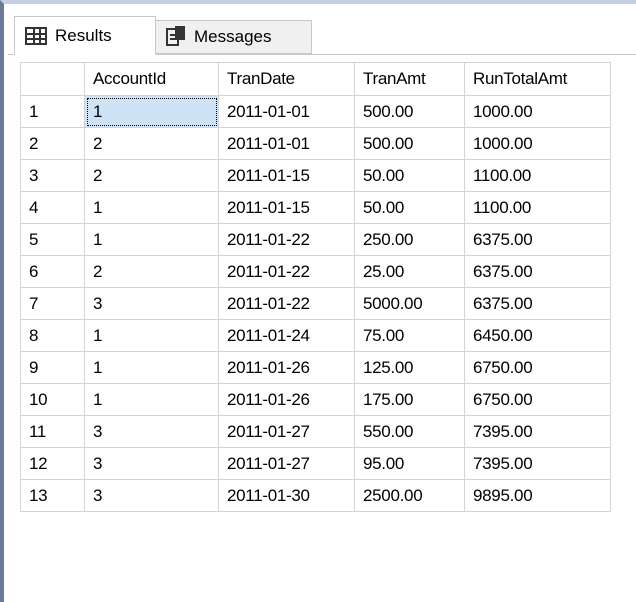 This screenshot has height=602, width=636. I want to click on tranamt-cell: 95.00, so click(409, 463).